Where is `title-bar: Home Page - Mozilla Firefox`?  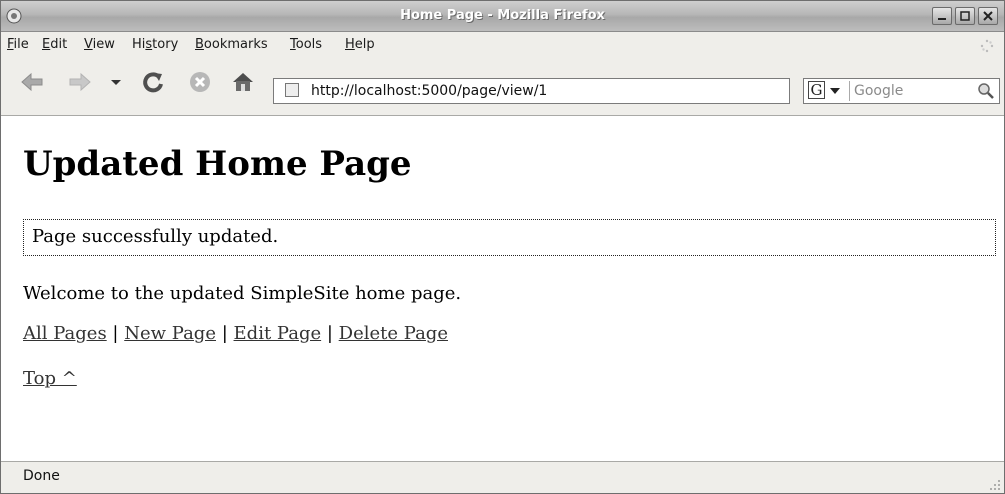
title-bar: Home Page - Mozilla Firefox is located at coordinates (502, 16).